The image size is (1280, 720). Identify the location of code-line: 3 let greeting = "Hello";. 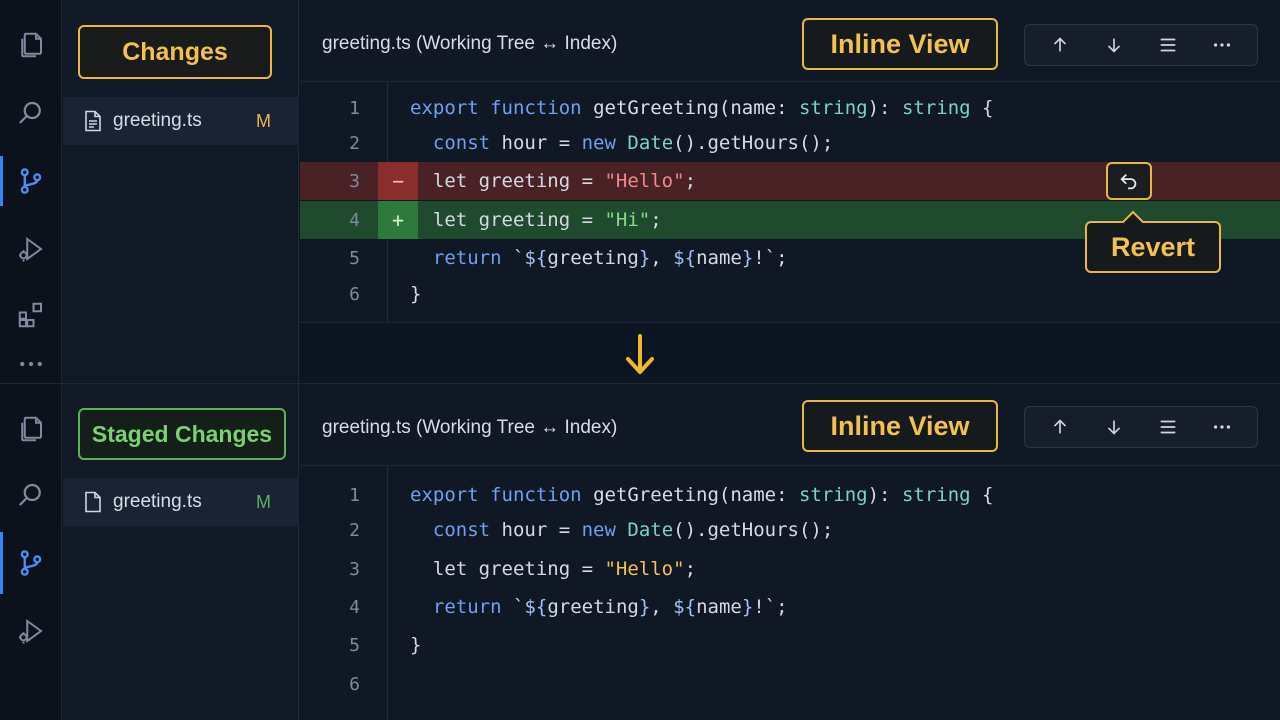
(790, 569).